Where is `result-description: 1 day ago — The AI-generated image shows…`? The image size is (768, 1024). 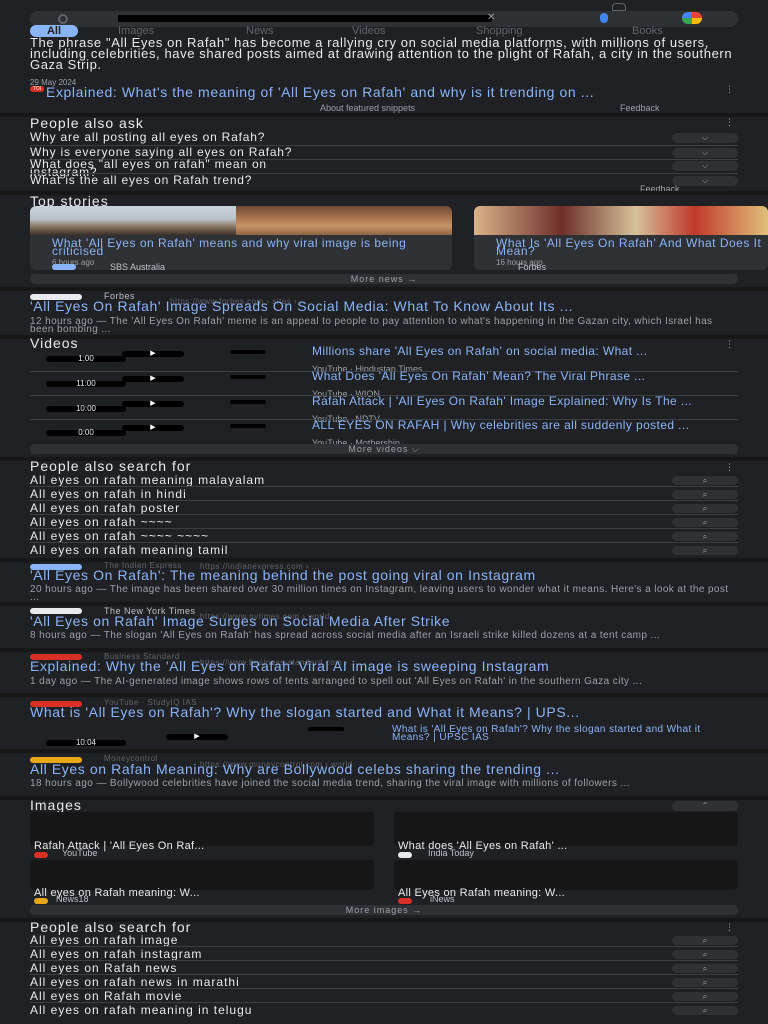 result-description: 1 day ago — The AI-generated image shows… is located at coordinates (336, 681).